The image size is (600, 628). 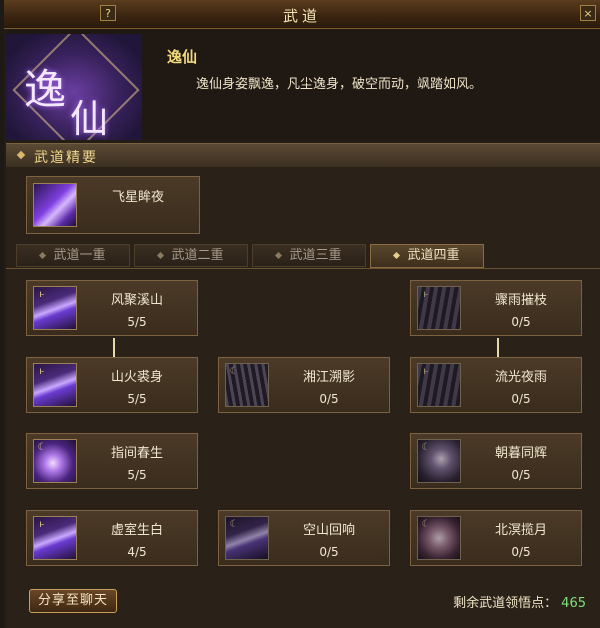 I want to click on tab-tier-3: 武道三重, so click(x=309, y=255).